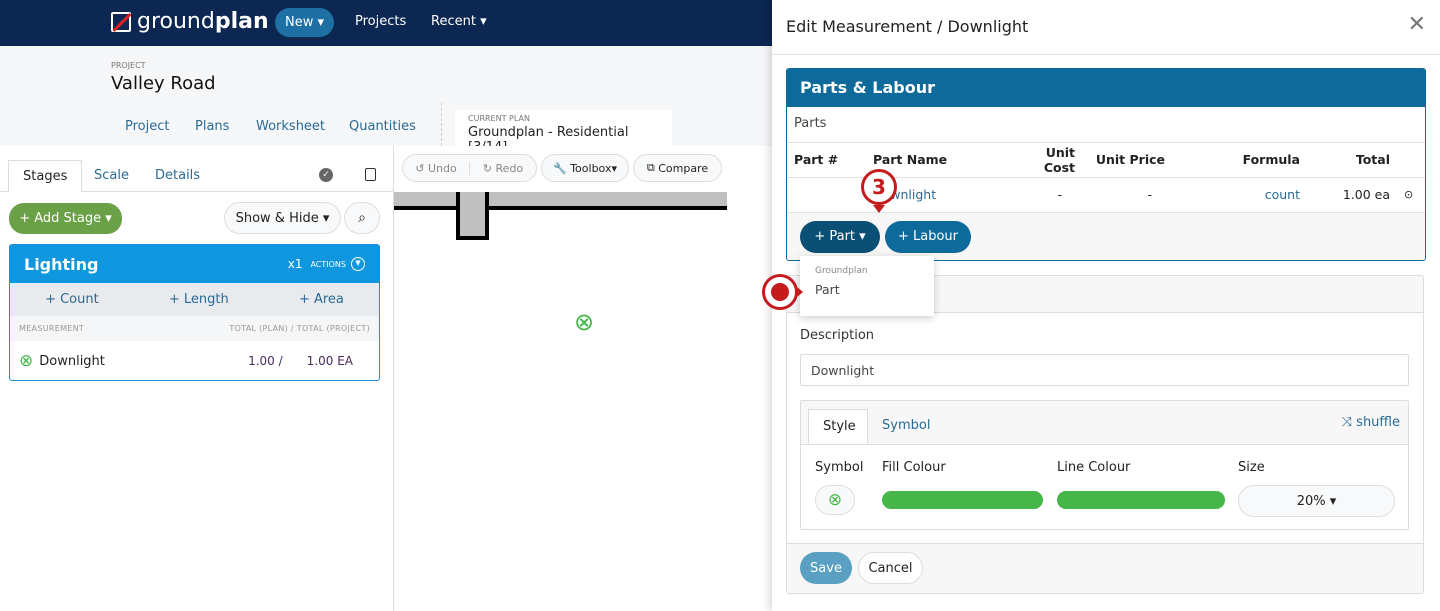  What do you see at coordinates (1106, 236) in the screenshot?
I see `parts-footer: + Part ▾ + Labour` at bounding box center [1106, 236].